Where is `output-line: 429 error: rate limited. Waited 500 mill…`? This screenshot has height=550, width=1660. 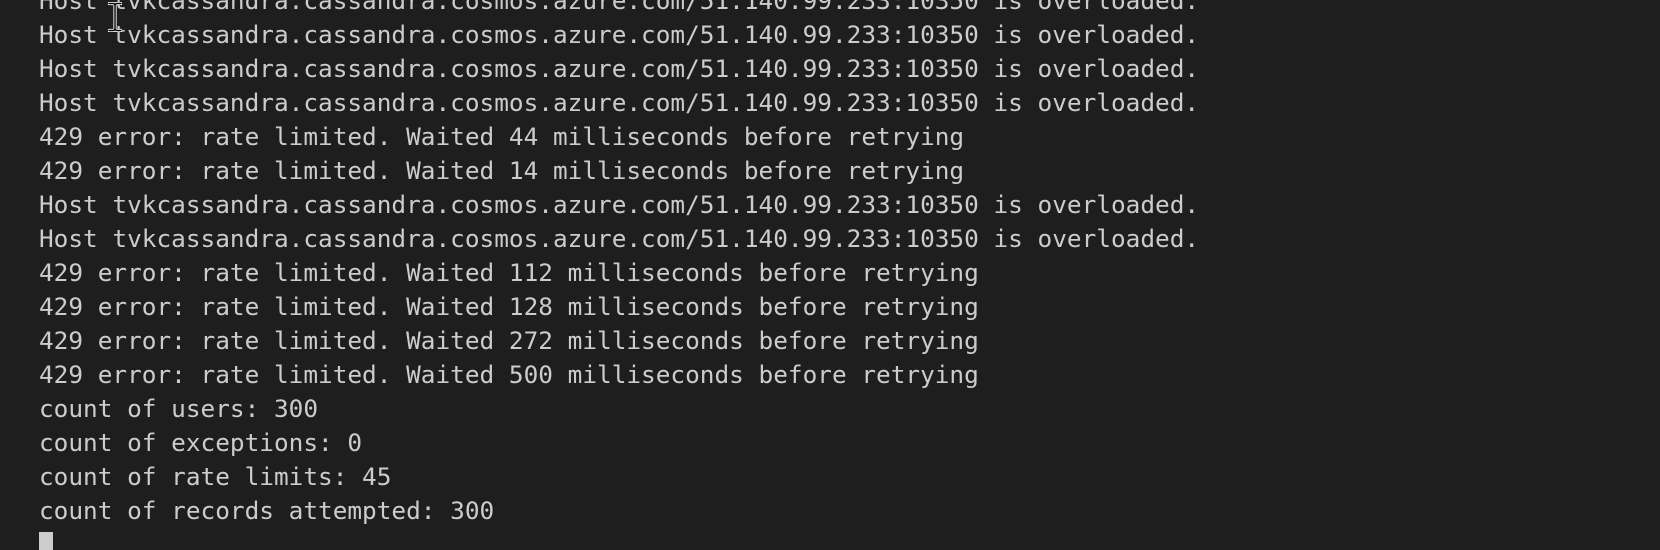
output-line: 429 error: rate limited. Waited 500 mill… is located at coordinates (509, 374).